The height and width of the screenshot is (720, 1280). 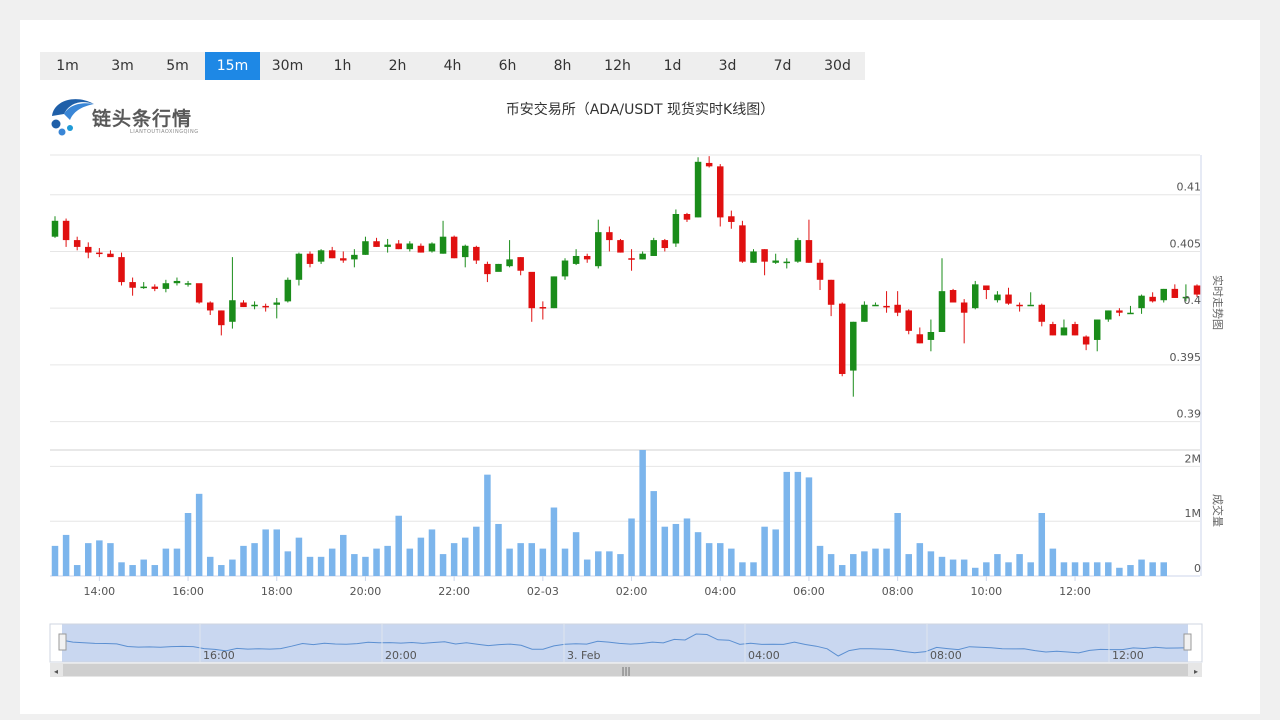 What do you see at coordinates (99, 591) in the screenshot?
I see `time-tick-label: 14:00` at bounding box center [99, 591].